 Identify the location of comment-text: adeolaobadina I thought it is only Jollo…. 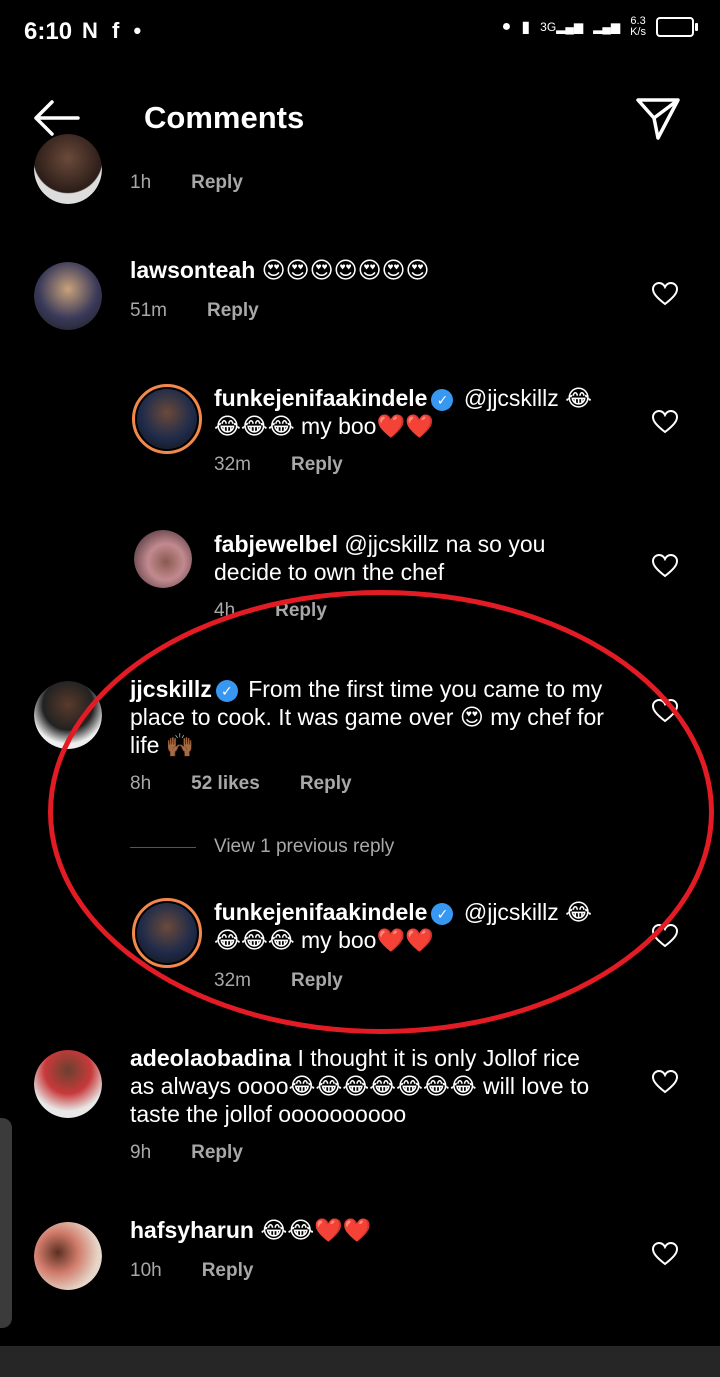
(370, 1086).